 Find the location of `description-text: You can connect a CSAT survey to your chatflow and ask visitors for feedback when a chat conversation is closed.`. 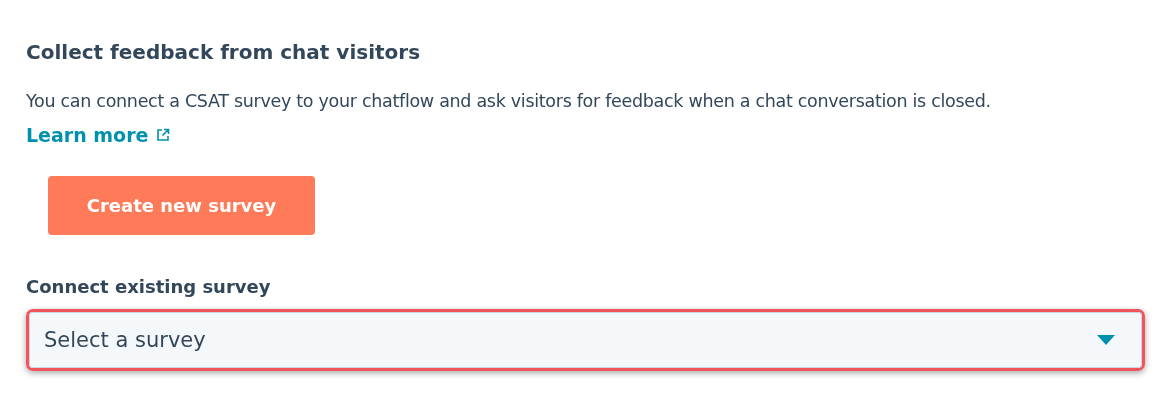

description-text: You can connect a CSAT survey to your chatflow and ask visitors for feedback when a chat conversation is closed. is located at coordinates (509, 101).